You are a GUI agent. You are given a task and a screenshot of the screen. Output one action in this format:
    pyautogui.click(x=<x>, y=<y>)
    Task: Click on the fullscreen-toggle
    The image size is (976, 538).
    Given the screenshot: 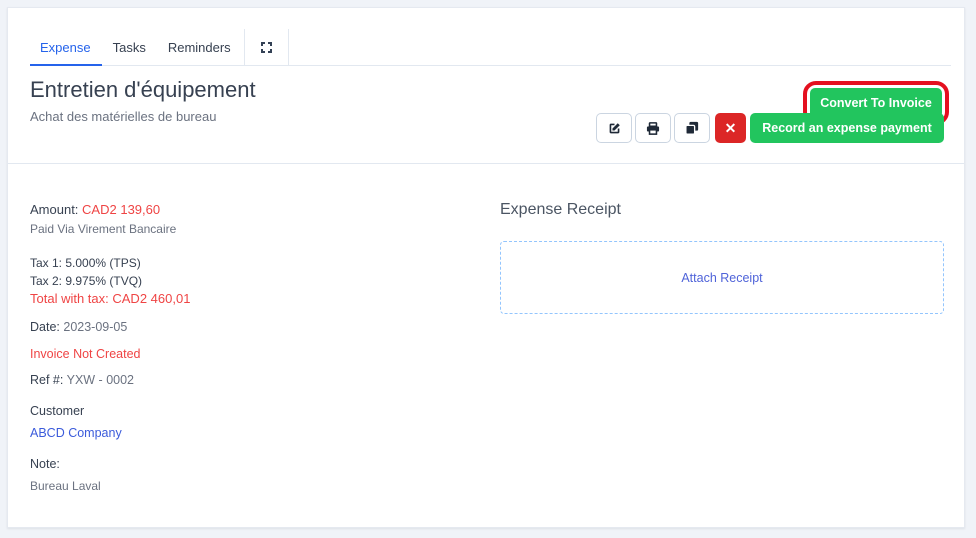 What is the action you would take?
    pyautogui.click(x=266, y=47)
    